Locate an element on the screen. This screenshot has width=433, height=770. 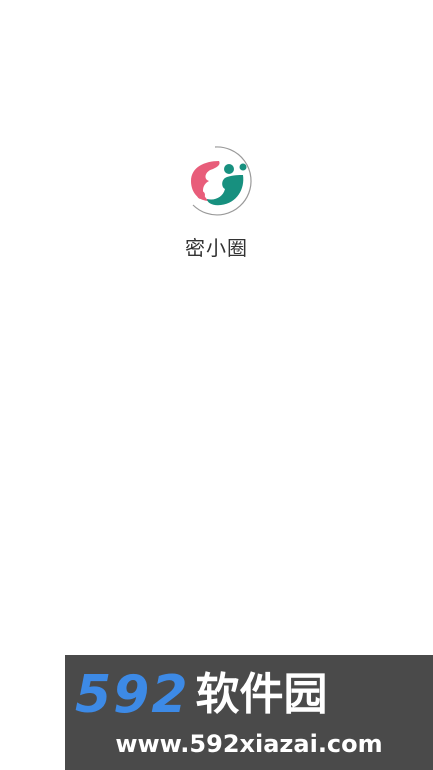
app-logo-icon is located at coordinates (221, 181).